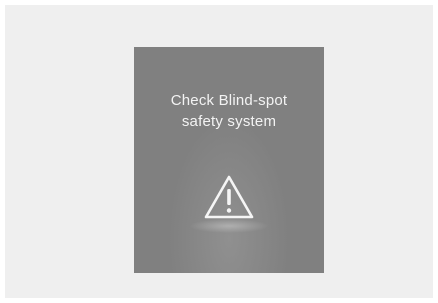 The width and height of the screenshot is (438, 303). I want to click on warning-triangle-icon, so click(229, 197).